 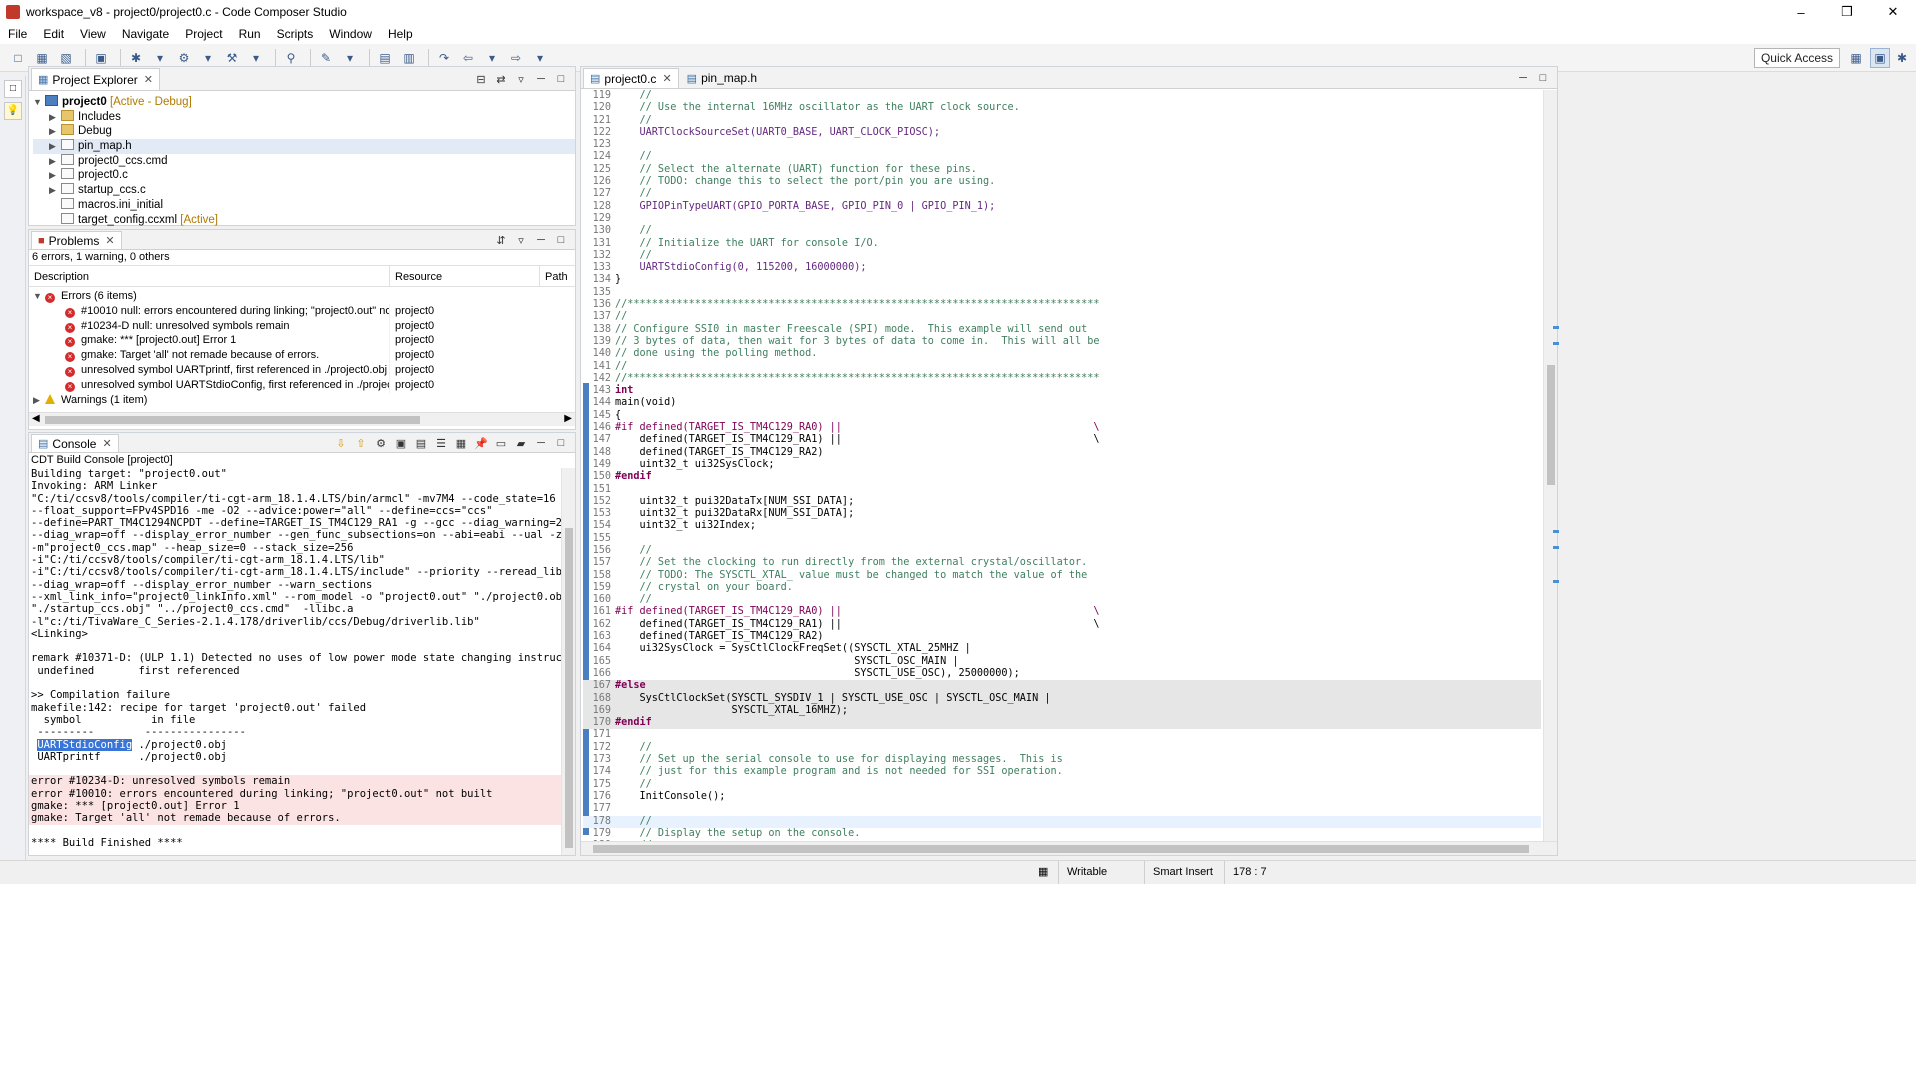 I want to click on editor-vscrollbar, so click(x=1551, y=465).